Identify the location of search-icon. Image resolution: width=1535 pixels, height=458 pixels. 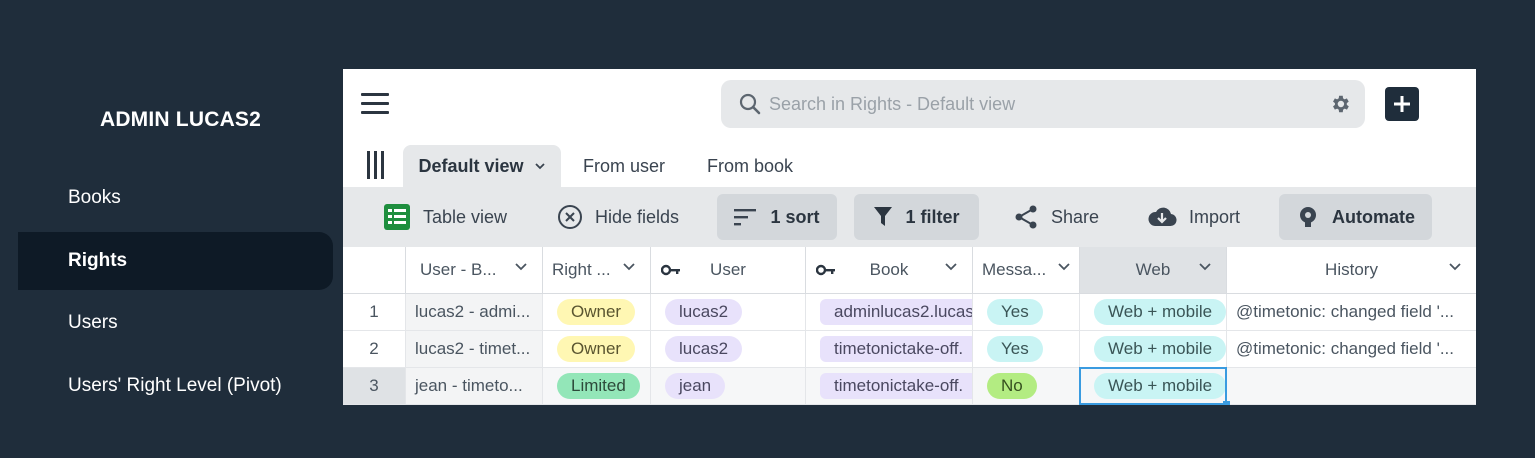
(750, 104).